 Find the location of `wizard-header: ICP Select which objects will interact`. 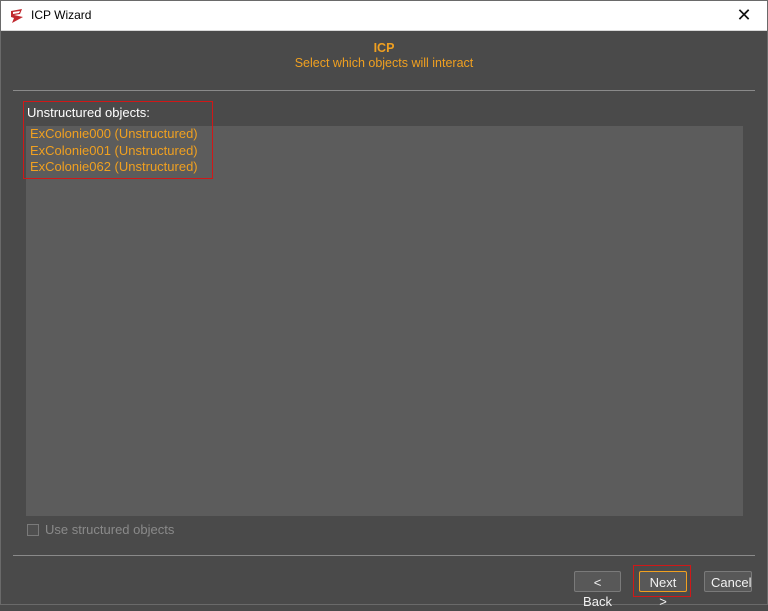

wizard-header: ICP Select which objects will interact is located at coordinates (384, 56).